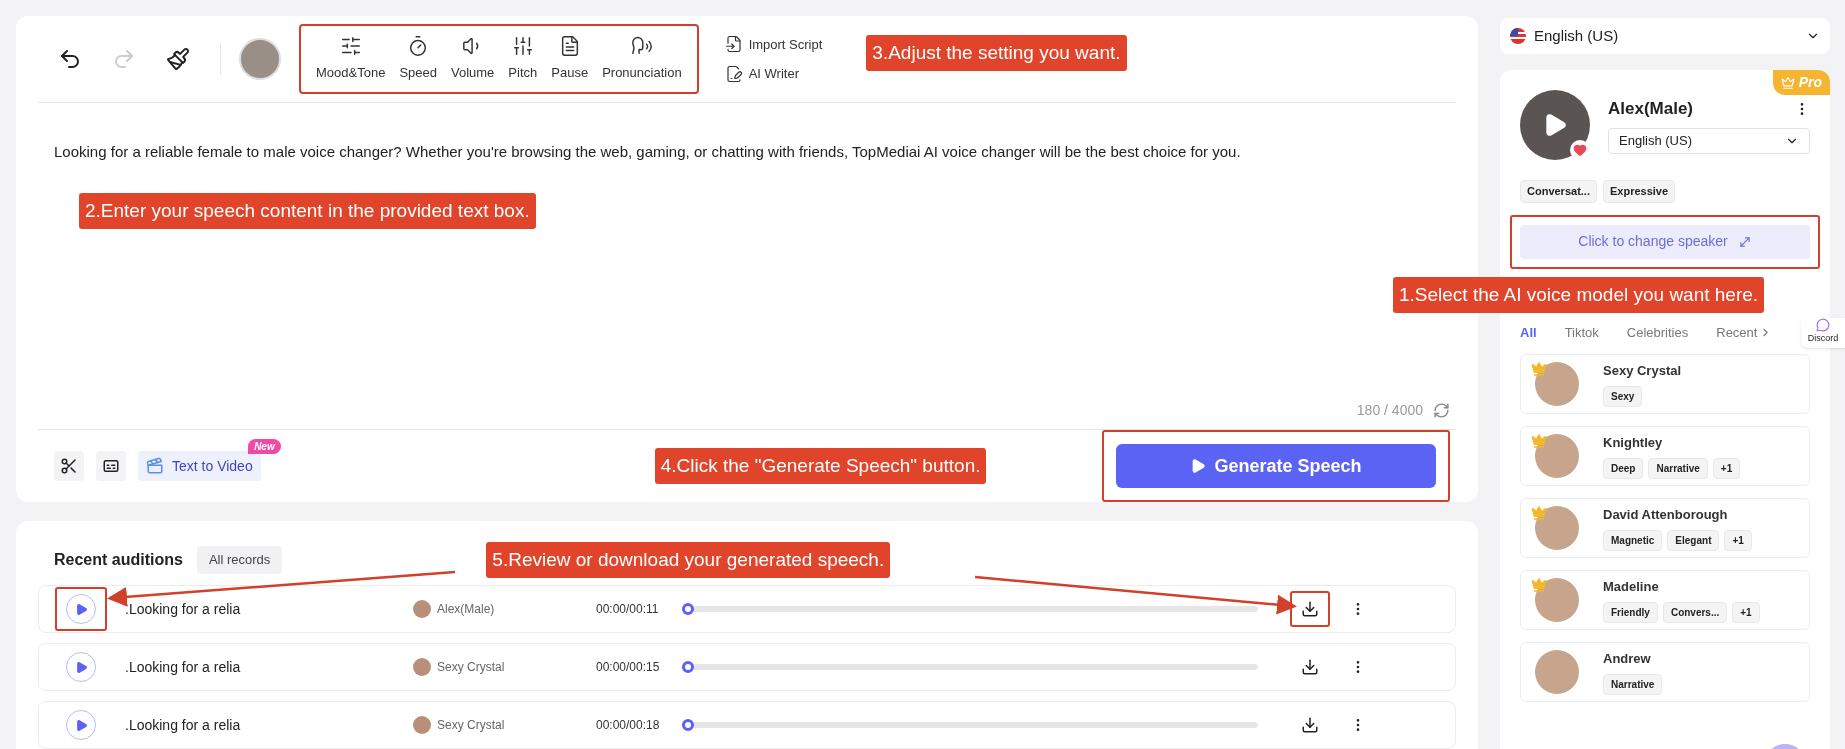  Describe the element at coordinates (1389, 410) in the screenshot. I see `character-count: 180 / 4000` at that location.